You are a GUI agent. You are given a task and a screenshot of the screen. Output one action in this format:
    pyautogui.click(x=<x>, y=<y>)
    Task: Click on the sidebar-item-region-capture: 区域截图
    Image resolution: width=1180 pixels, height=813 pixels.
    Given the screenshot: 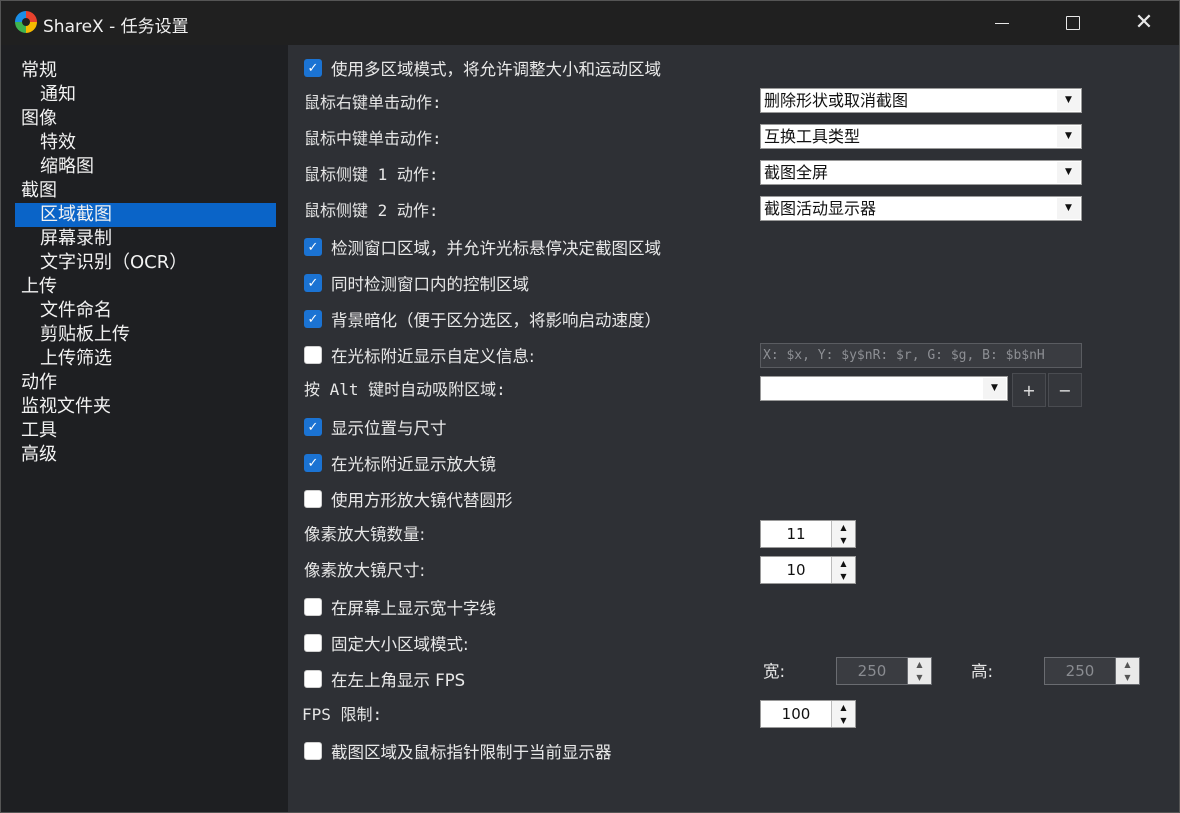 What is the action you would take?
    pyautogui.click(x=145, y=215)
    